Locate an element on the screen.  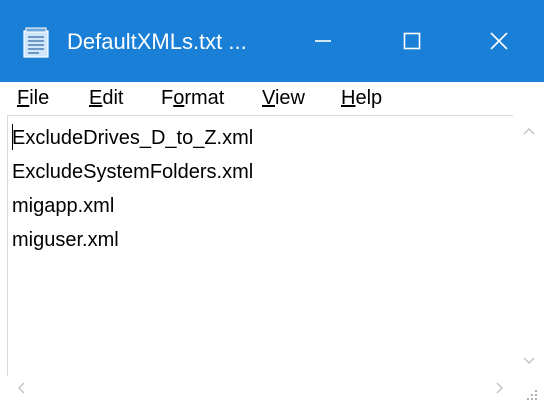
chevron-down-icon is located at coordinates (529, 361).